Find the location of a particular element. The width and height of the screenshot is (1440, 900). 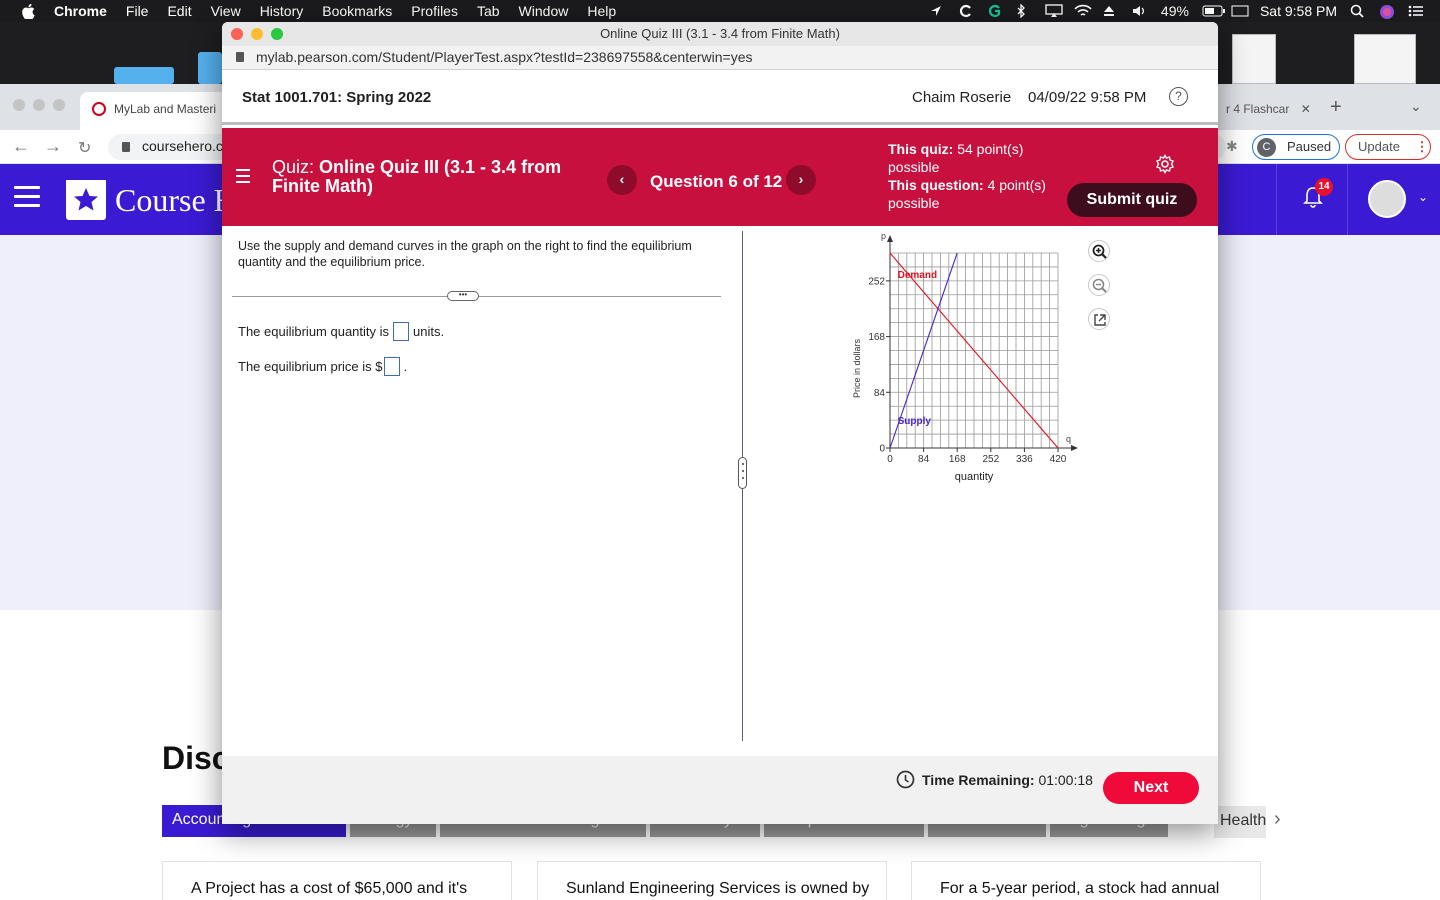

this-quiz-label: This quiz: is located at coordinates (921, 149).